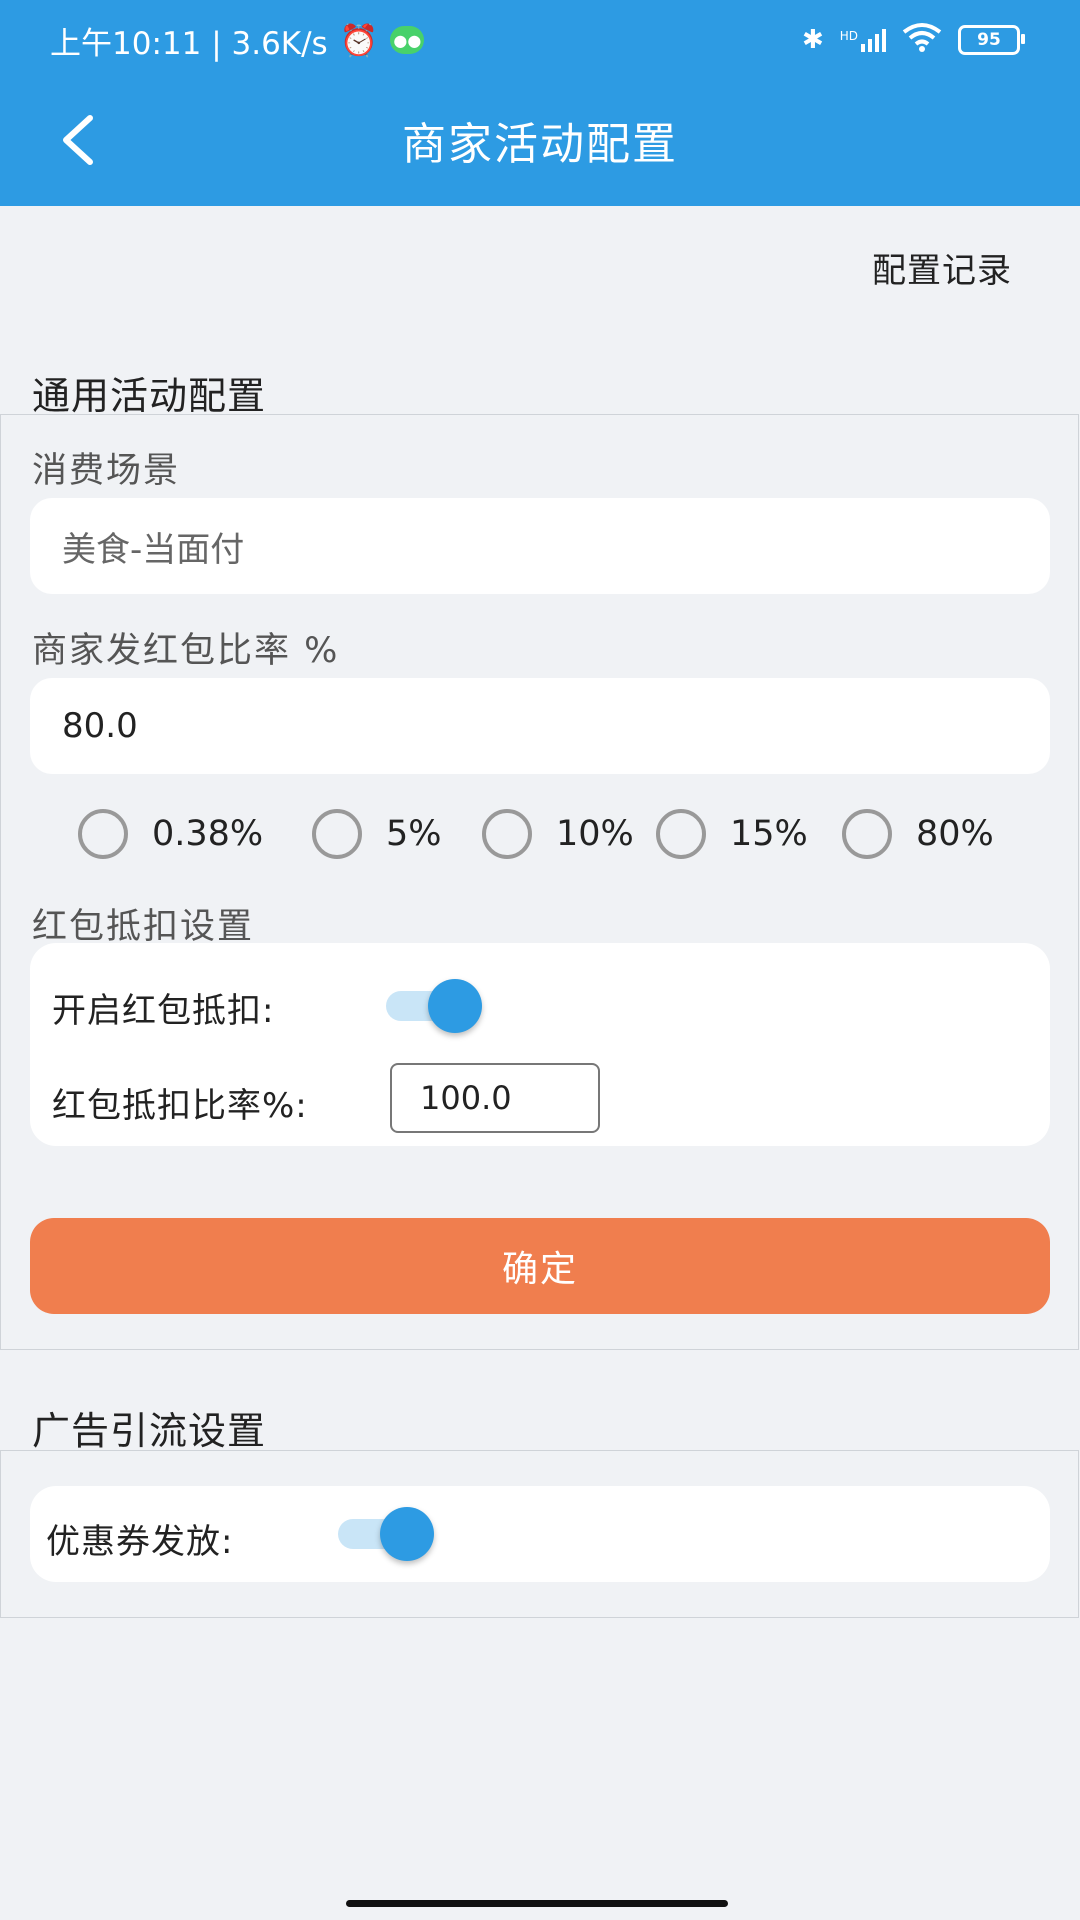 This screenshot has height=1920, width=1080. I want to click on deduction-toggle, so click(434, 1006).